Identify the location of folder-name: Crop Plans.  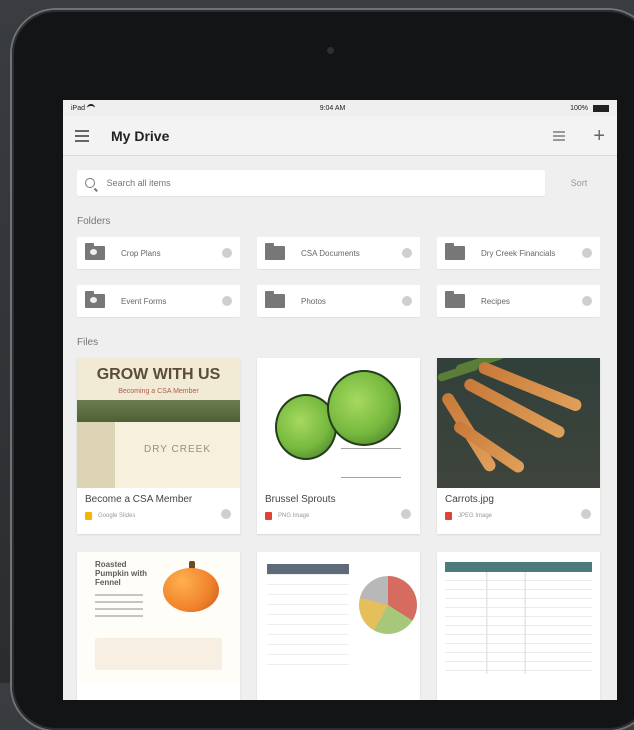
(141, 253).